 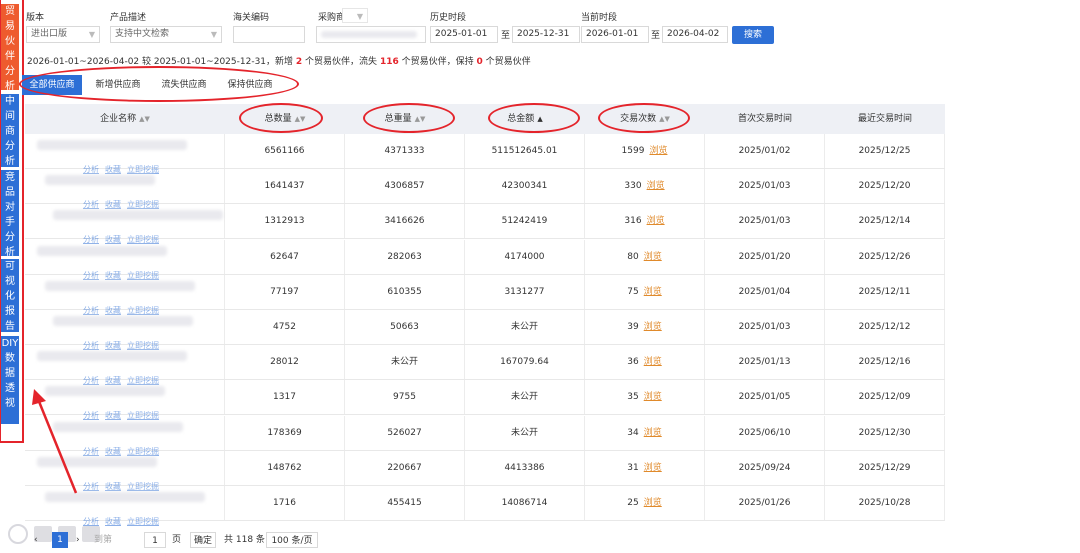 I want to click on amount-cell: 14086714, so click(x=525, y=503).